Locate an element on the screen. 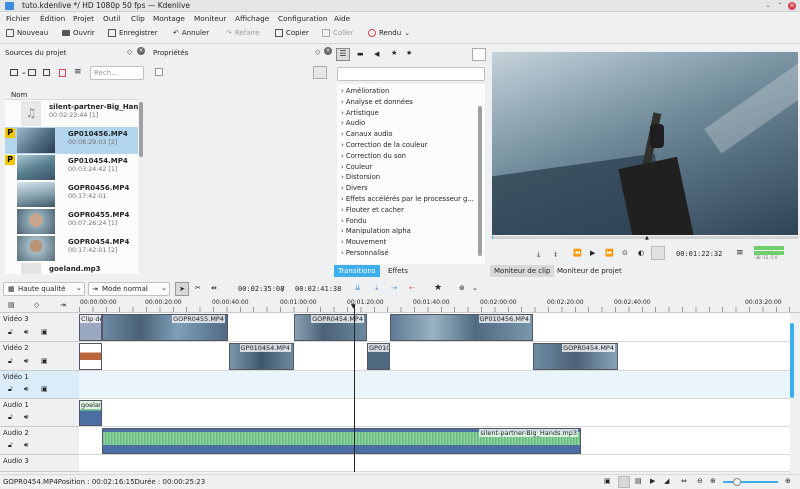 The height and width of the screenshot is (489, 800). menu-montage: Montage is located at coordinates (169, 18).